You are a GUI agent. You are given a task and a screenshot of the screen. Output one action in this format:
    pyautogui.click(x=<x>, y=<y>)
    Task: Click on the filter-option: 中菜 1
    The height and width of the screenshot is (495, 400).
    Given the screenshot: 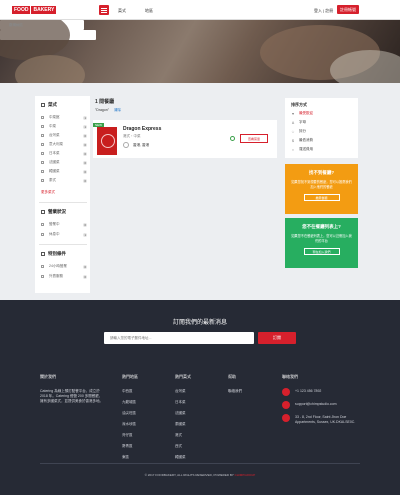 What is the action you would take?
    pyautogui.click(x=64, y=126)
    